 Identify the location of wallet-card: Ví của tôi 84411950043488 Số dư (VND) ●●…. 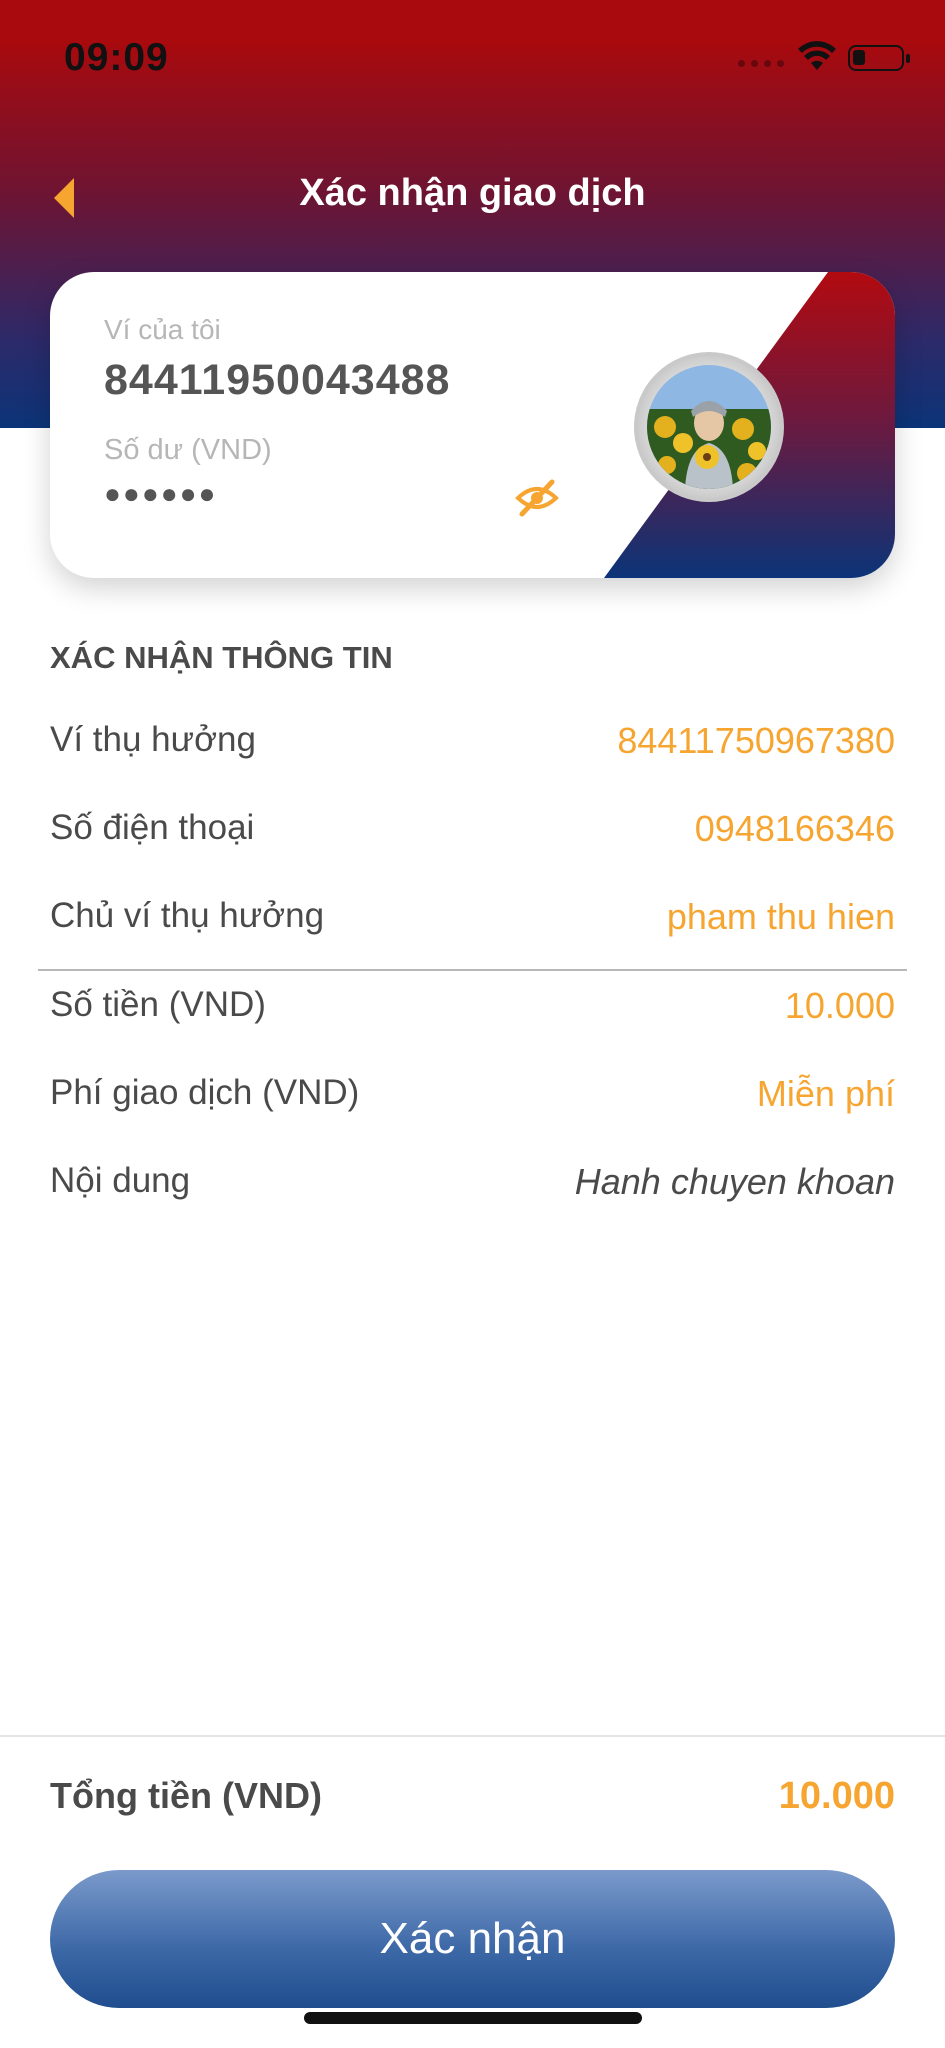
(472, 425).